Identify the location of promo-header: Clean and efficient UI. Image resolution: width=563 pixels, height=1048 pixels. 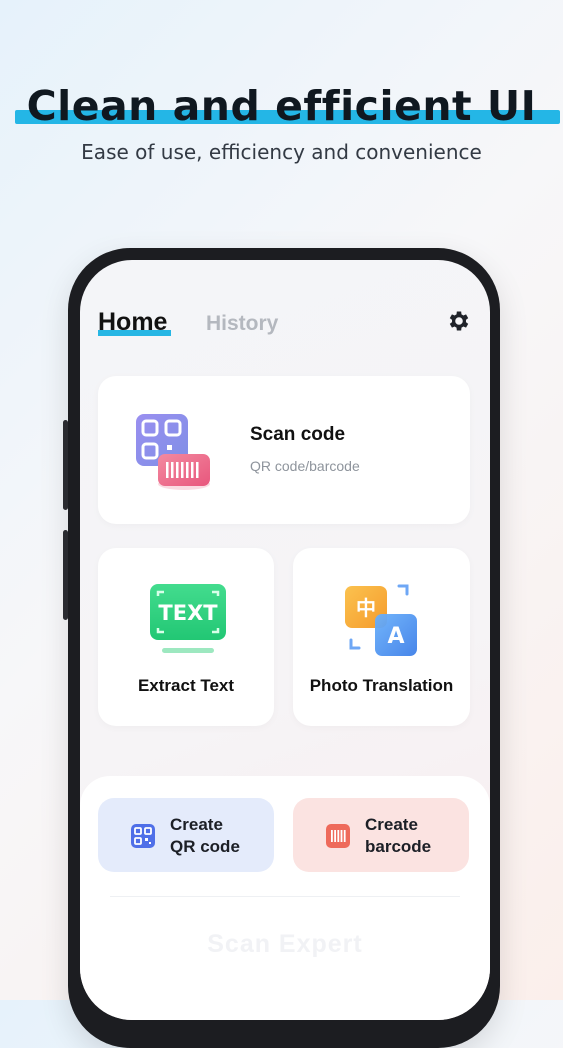
(281, 106).